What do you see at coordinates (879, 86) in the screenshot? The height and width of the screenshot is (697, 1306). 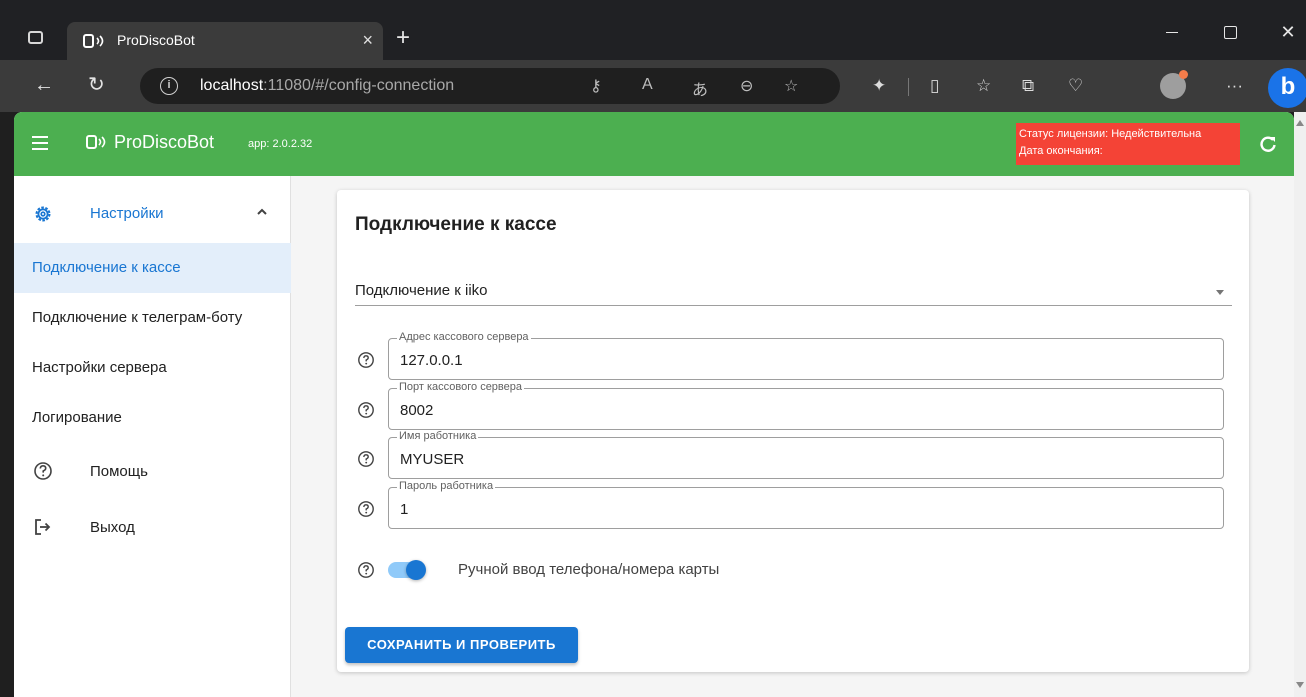 I see `extensions-icon: ✦` at bounding box center [879, 86].